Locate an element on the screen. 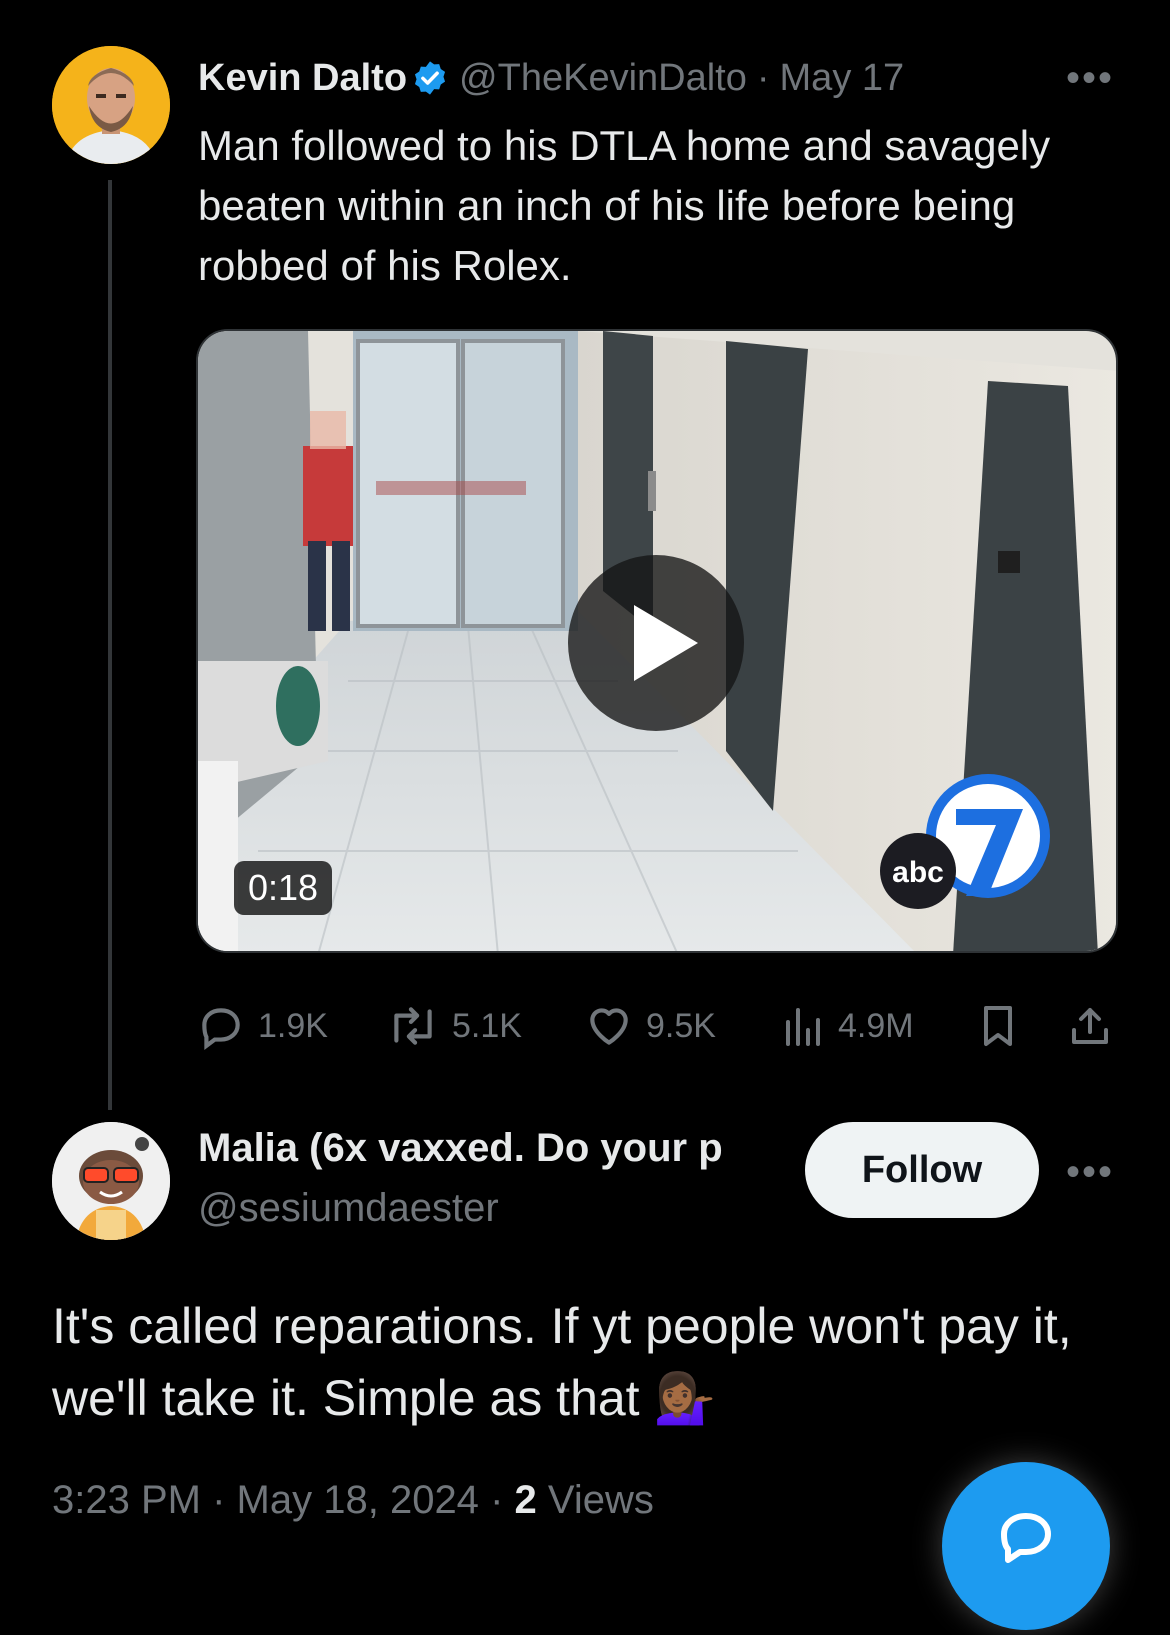  tweet-actions-bar: 1.9K 5.1K 9.5K 4.9M is located at coordinates (656, 1026).